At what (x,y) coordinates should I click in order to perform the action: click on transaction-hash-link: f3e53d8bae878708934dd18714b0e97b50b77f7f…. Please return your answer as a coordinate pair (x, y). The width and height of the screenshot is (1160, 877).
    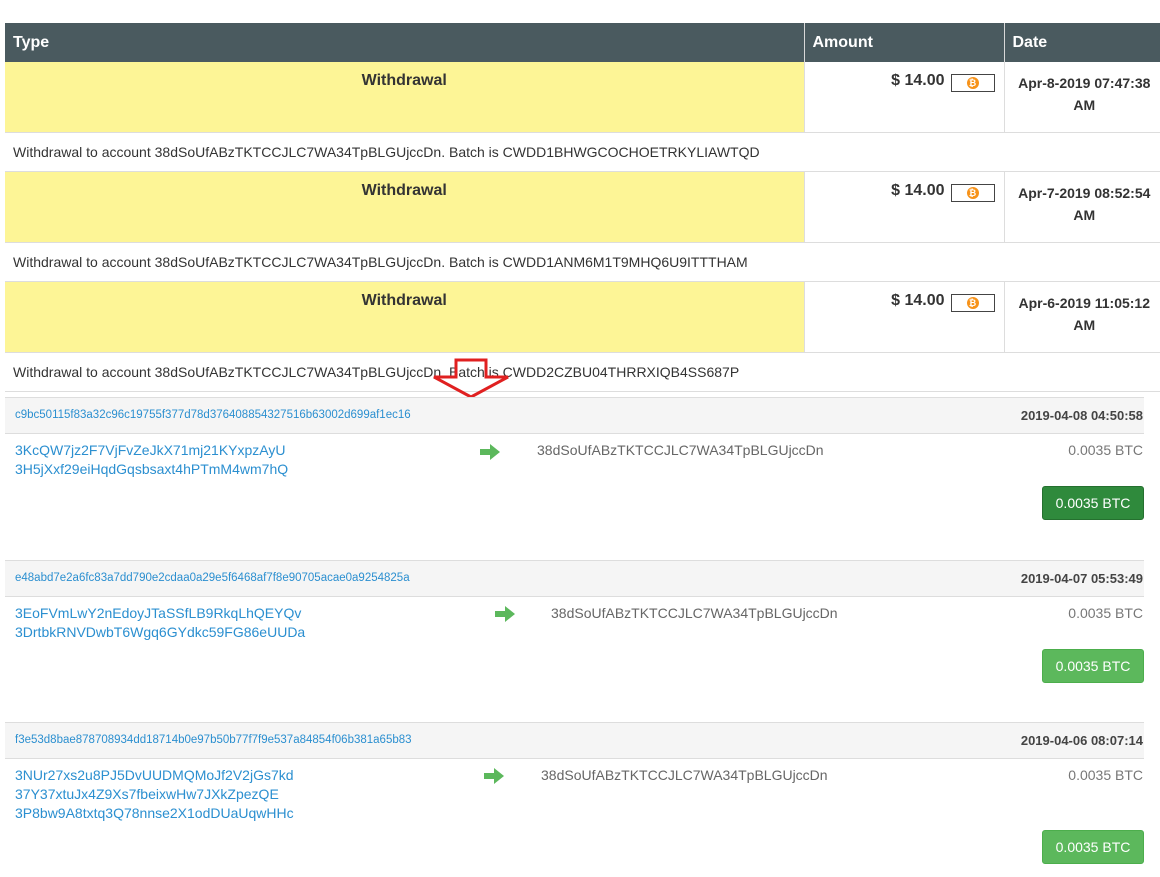
    Looking at the image, I should click on (213, 740).